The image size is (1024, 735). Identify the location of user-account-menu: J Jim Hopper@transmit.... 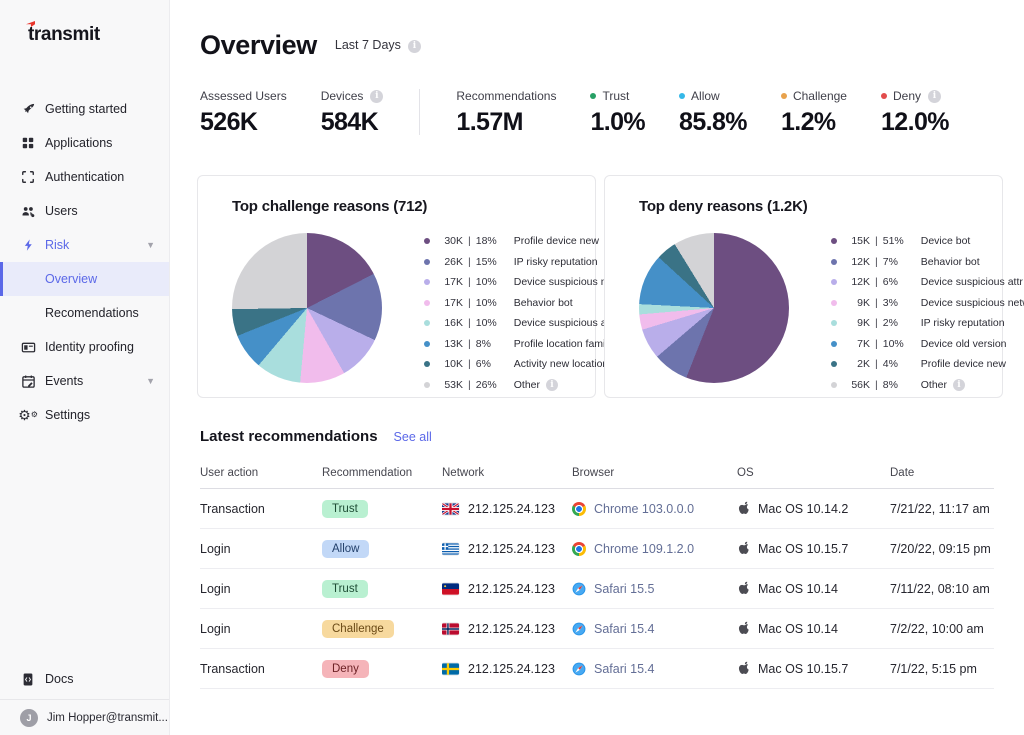
(84, 717).